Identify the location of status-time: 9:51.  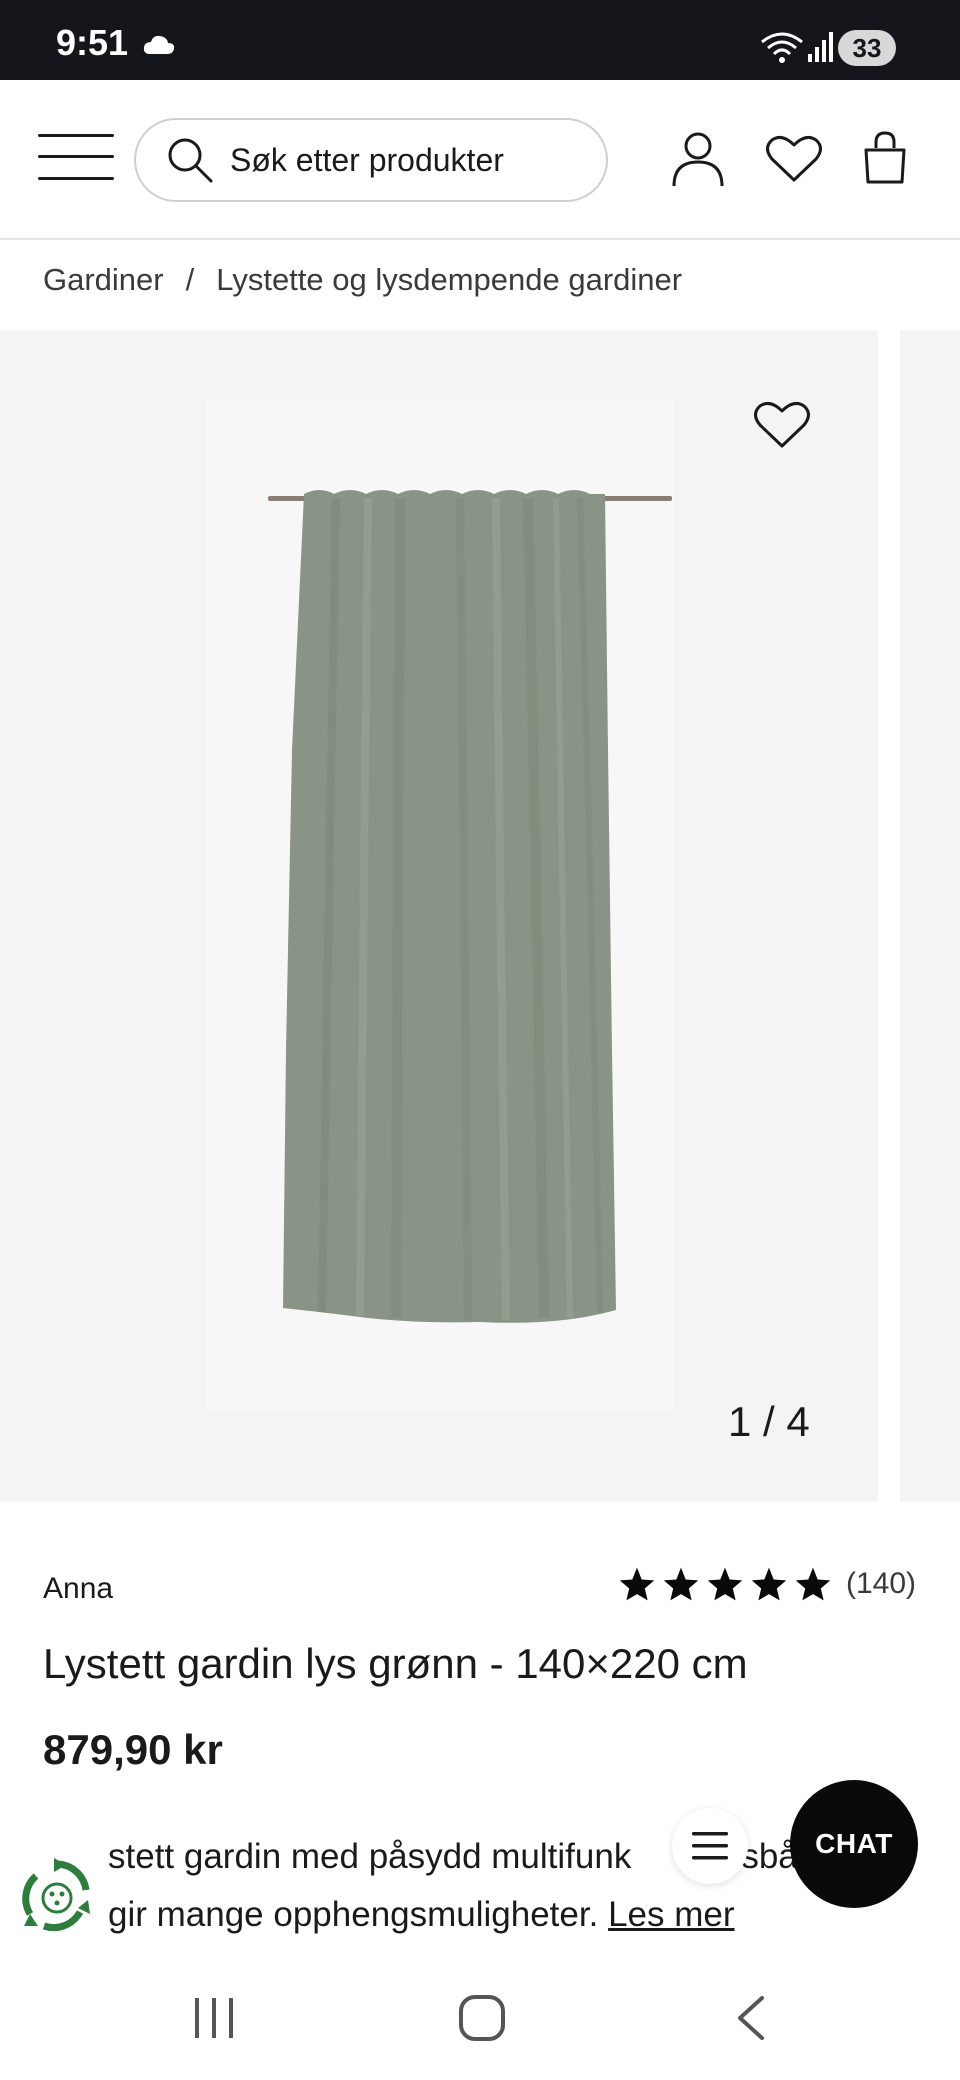
(92, 42).